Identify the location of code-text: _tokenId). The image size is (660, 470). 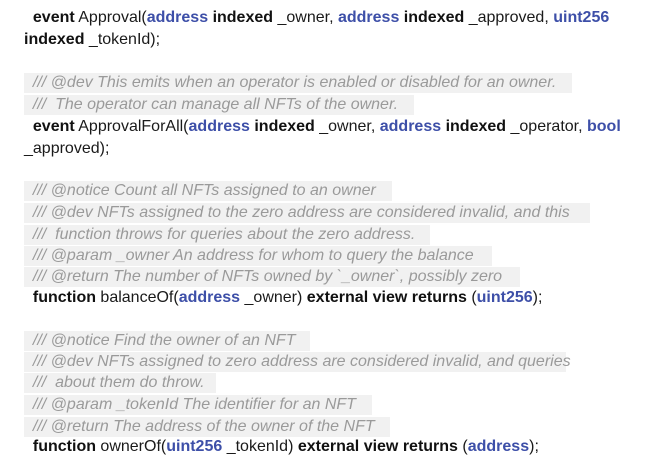
(260, 446).